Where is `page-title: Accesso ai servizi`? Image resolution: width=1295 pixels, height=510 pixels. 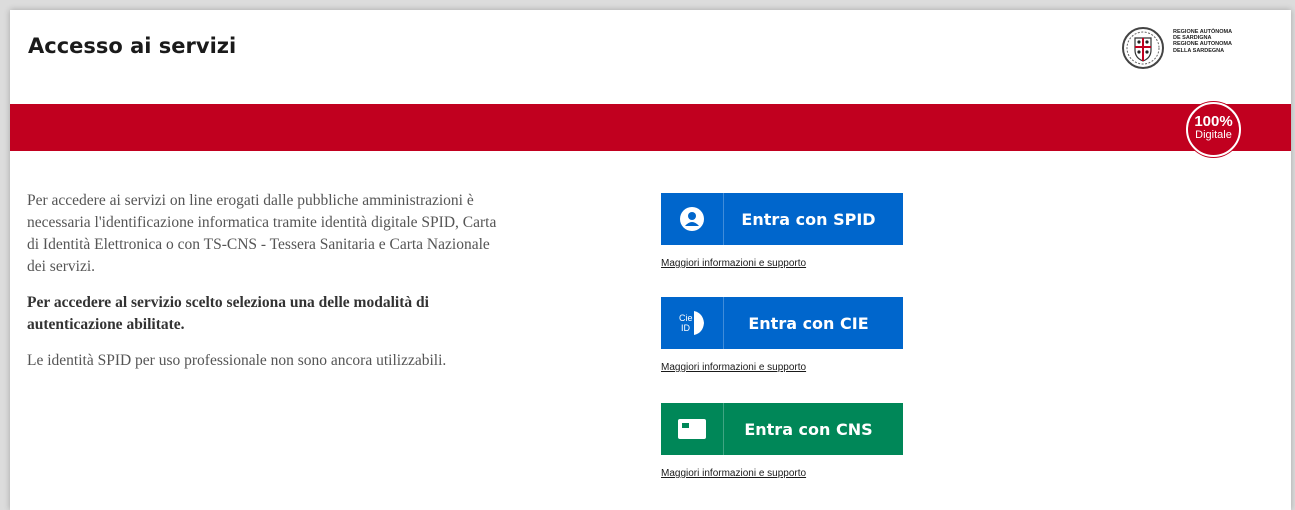 page-title: Accesso ai servizi is located at coordinates (132, 46).